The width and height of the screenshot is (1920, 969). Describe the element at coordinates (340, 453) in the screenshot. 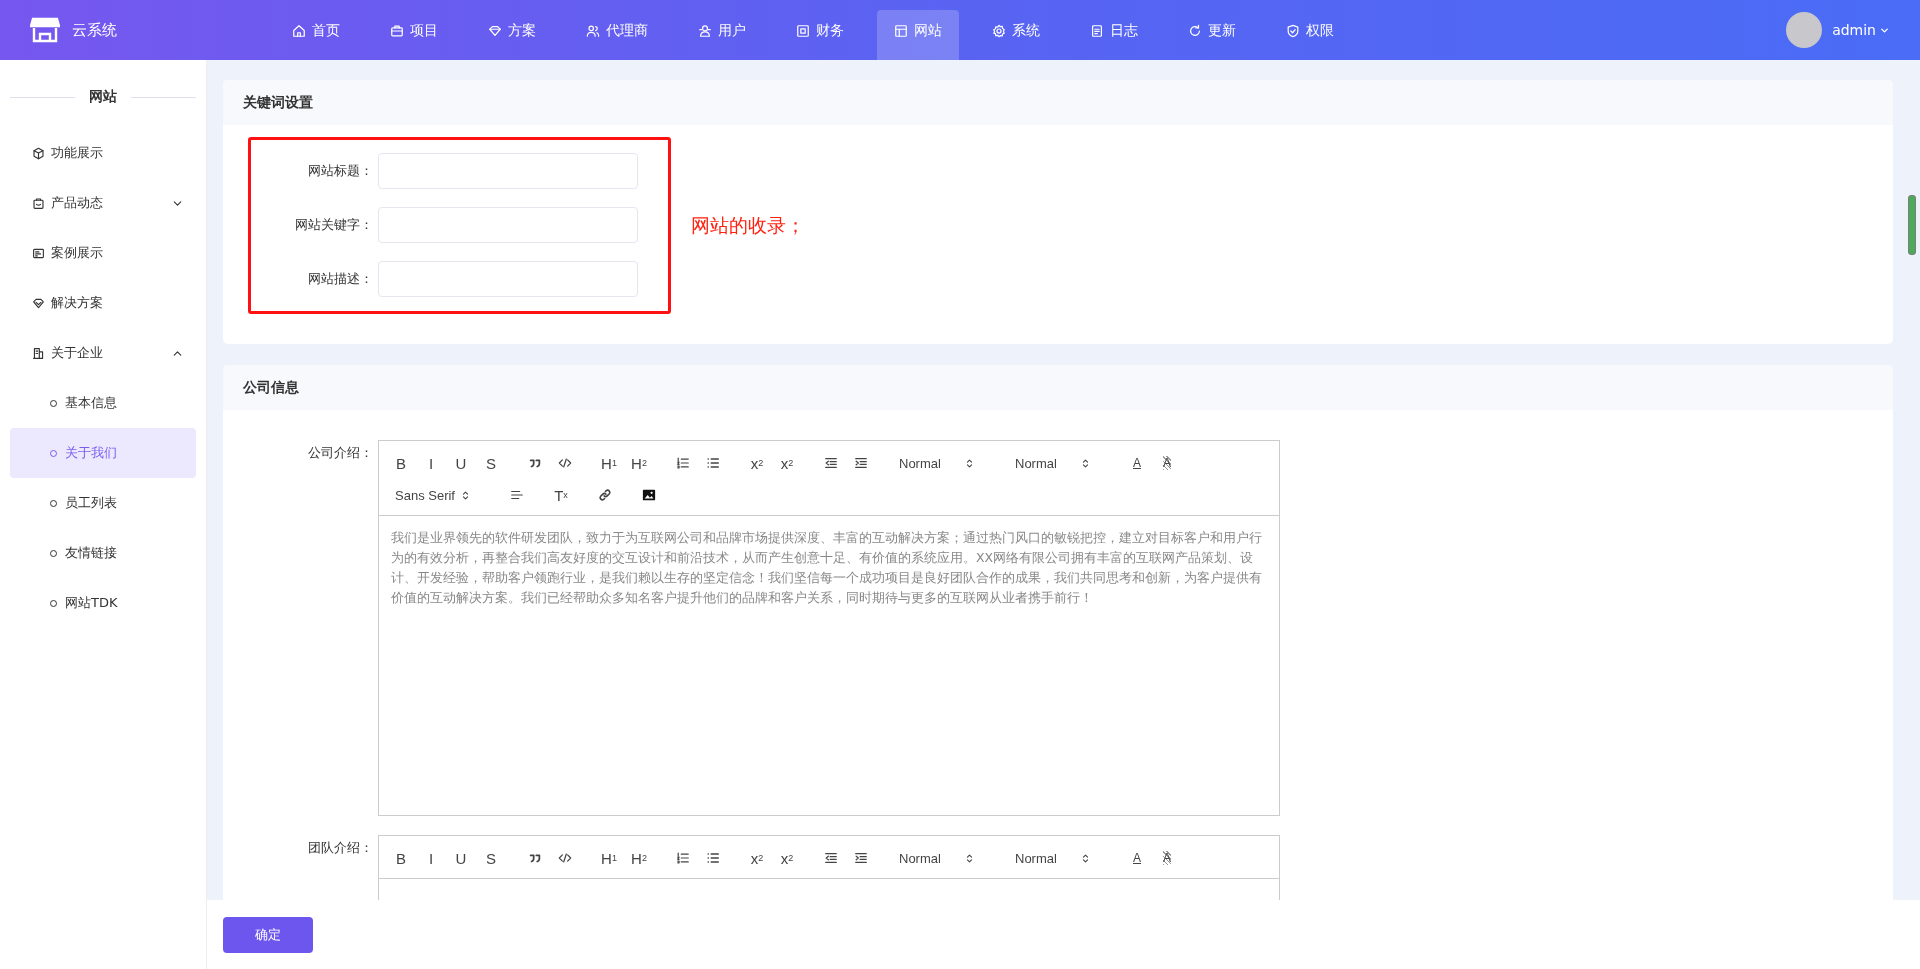

I see `field-label: 公司介绍：` at that location.